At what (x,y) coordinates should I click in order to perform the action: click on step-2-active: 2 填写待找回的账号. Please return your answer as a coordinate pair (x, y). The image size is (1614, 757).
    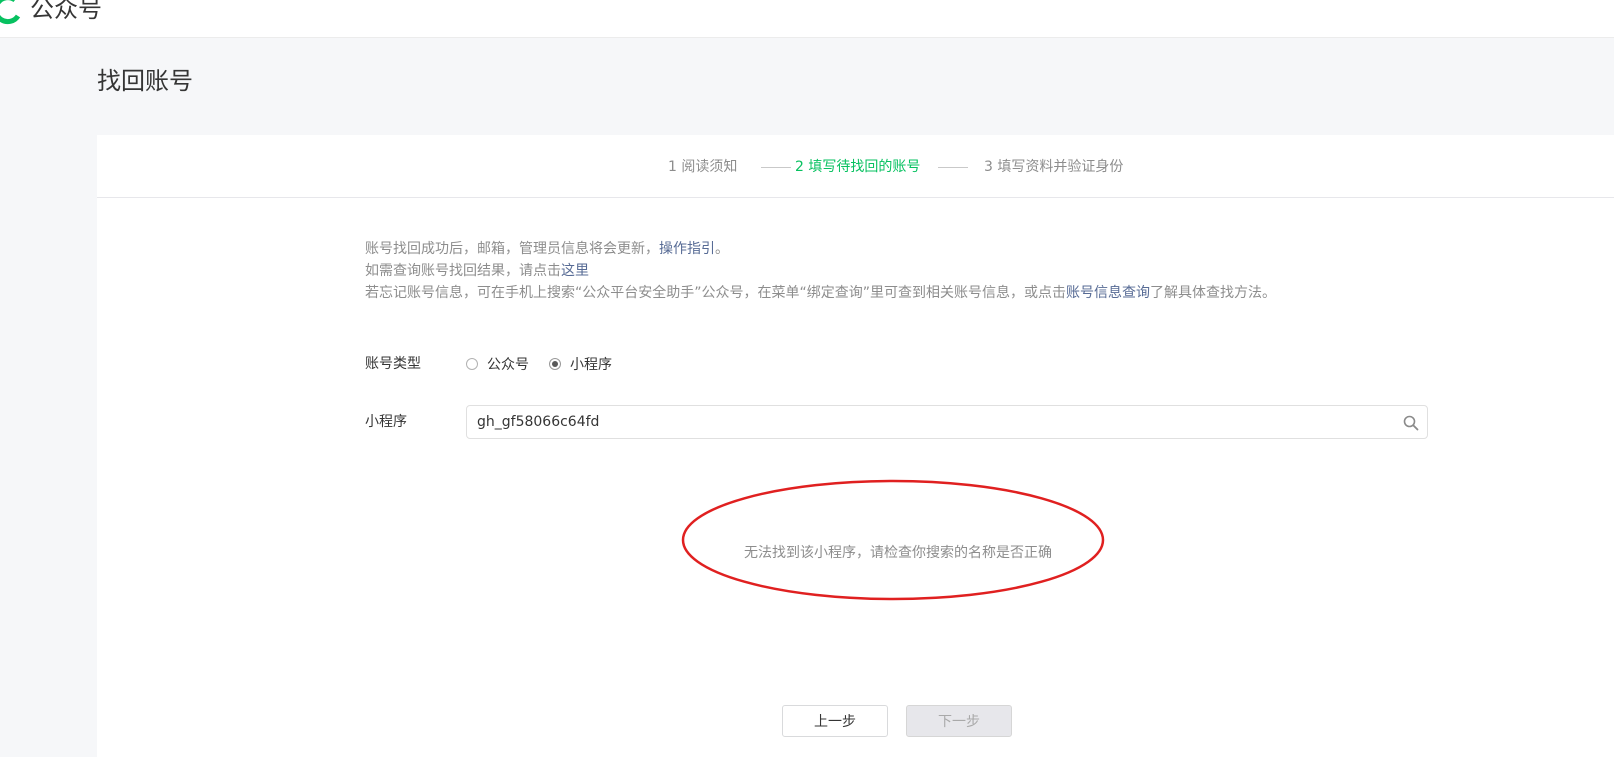
    Looking at the image, I should click on (858, 167).